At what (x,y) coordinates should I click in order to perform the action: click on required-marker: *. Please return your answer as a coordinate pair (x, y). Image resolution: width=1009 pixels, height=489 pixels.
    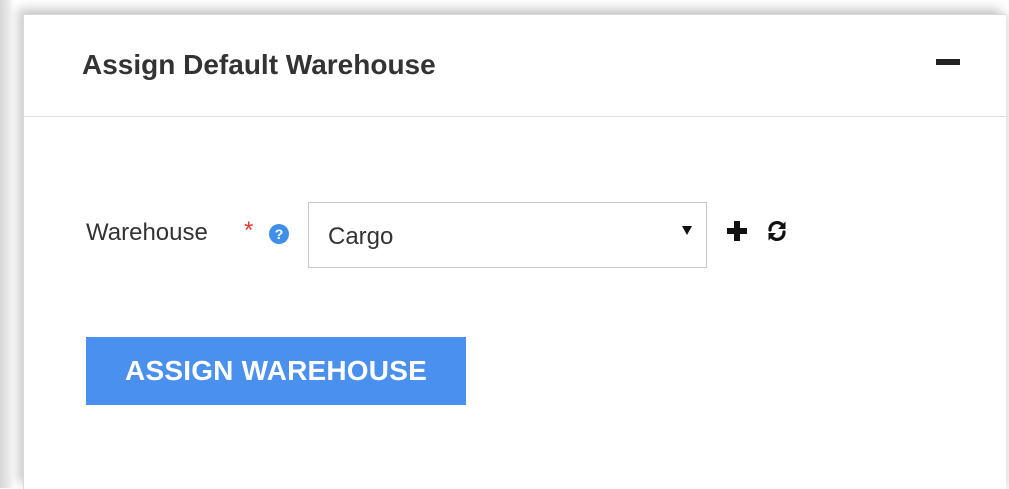
    Looking at the image, I should click on (249, 230).